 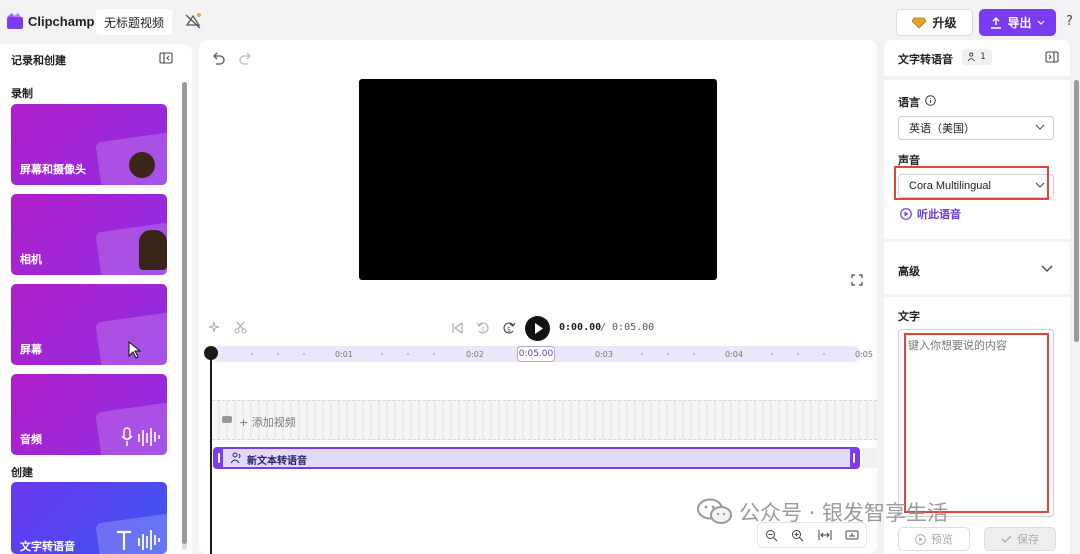 What do you see at coordinates (457, 328) in the screenshot?
I see `skip-to-start-icon` at bounding box center [457, 328].